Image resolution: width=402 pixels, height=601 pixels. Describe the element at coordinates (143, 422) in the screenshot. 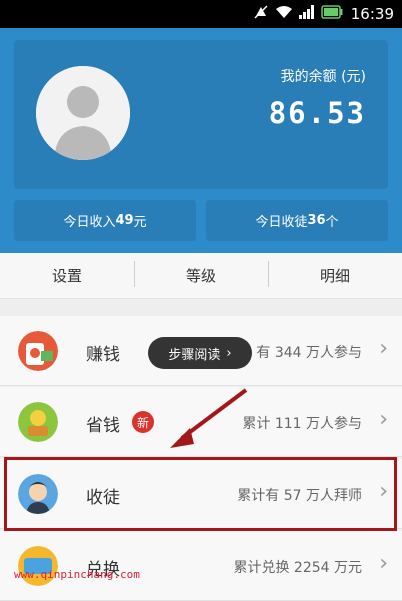

I see `new-badge: 新` at that location.